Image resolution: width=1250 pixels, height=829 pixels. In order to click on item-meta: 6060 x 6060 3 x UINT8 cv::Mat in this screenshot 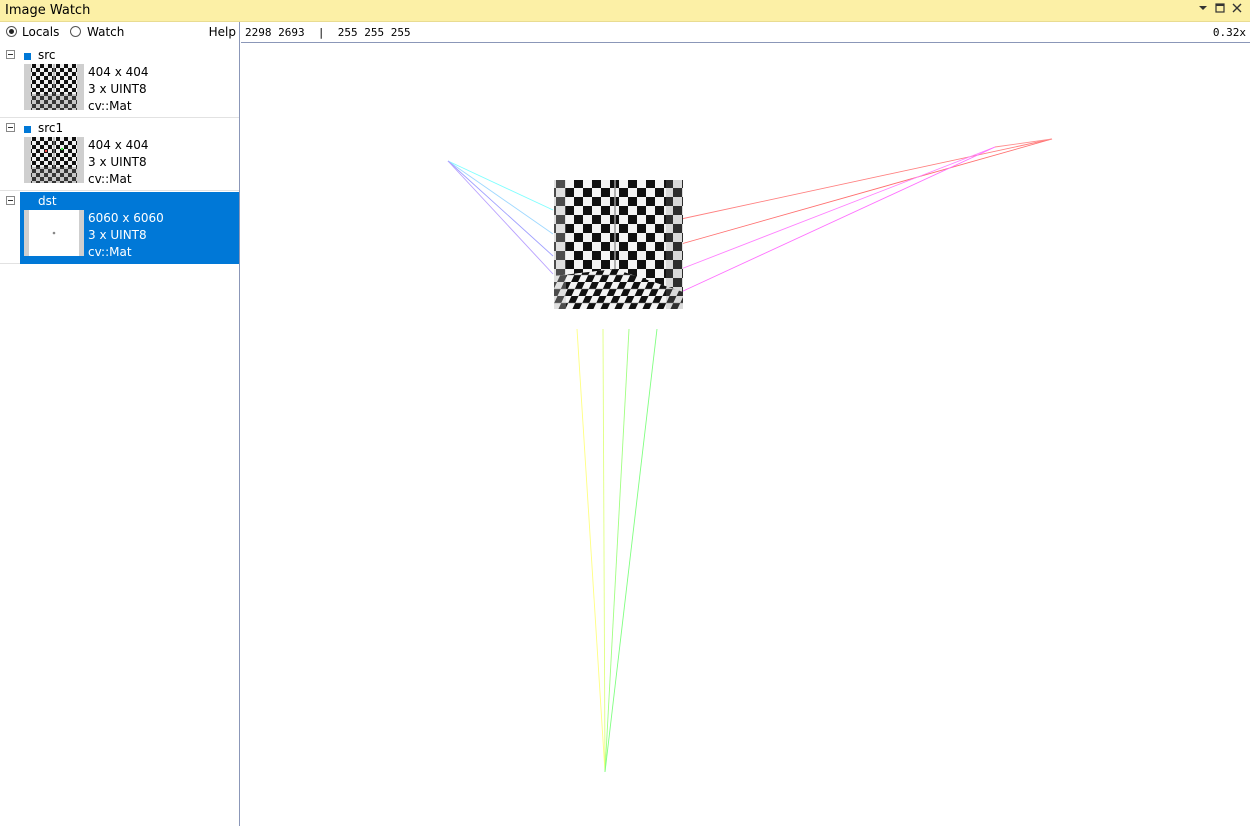, I will do `click(126, 235)`.